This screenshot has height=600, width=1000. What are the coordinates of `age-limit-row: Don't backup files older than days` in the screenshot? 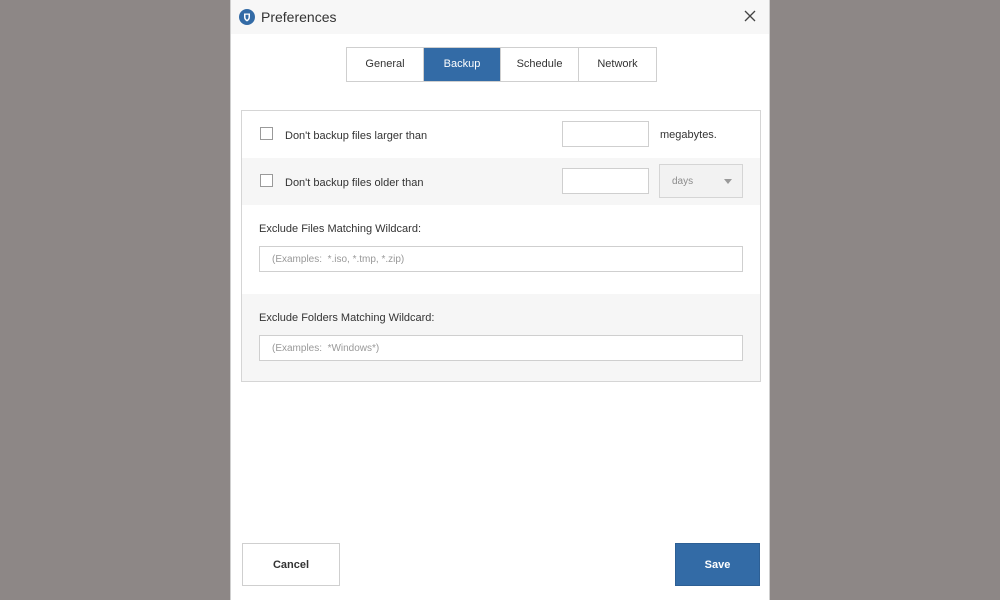 It's located at (501, 181).